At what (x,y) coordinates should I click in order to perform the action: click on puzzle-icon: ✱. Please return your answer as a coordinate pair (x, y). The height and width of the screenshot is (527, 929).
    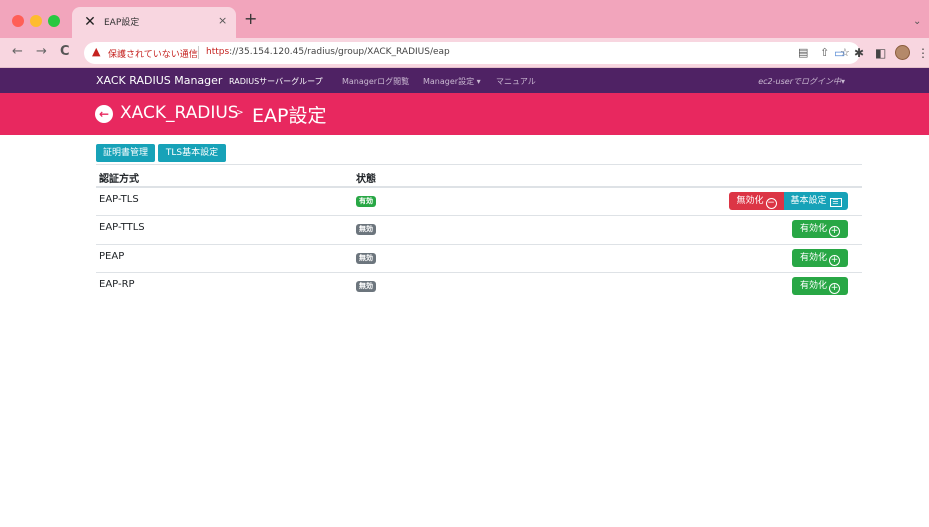
    Looking at the image, I should click on (859, 53).